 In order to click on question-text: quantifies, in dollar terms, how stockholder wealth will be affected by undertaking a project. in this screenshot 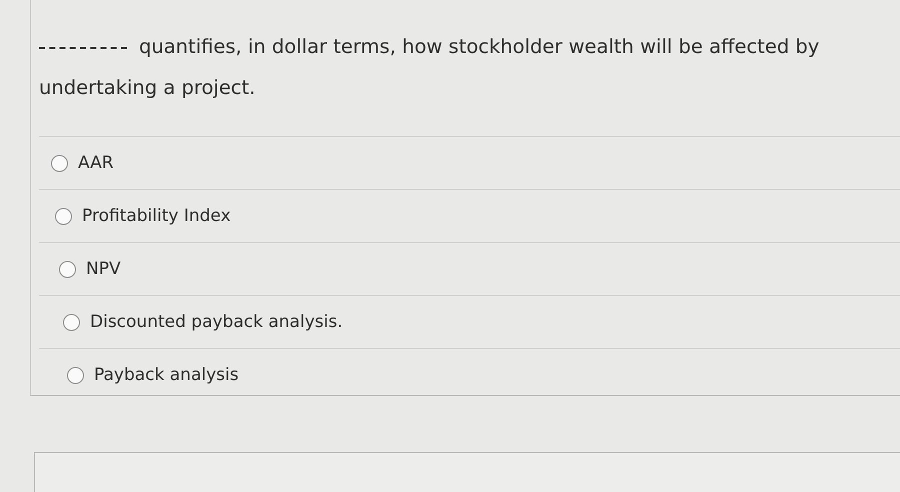, I will do `click(429, 67)`.